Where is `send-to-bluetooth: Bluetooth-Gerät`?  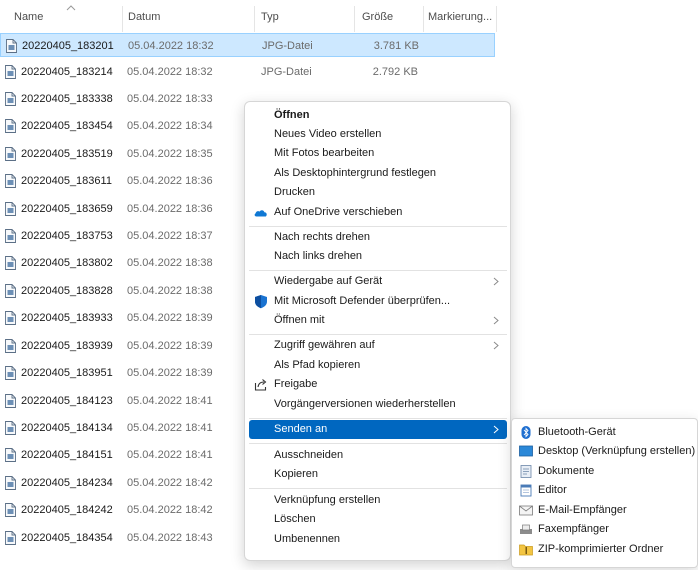
send-to-bluetooth: Bluetooth-Gerät is located at coordinates (605, 432).